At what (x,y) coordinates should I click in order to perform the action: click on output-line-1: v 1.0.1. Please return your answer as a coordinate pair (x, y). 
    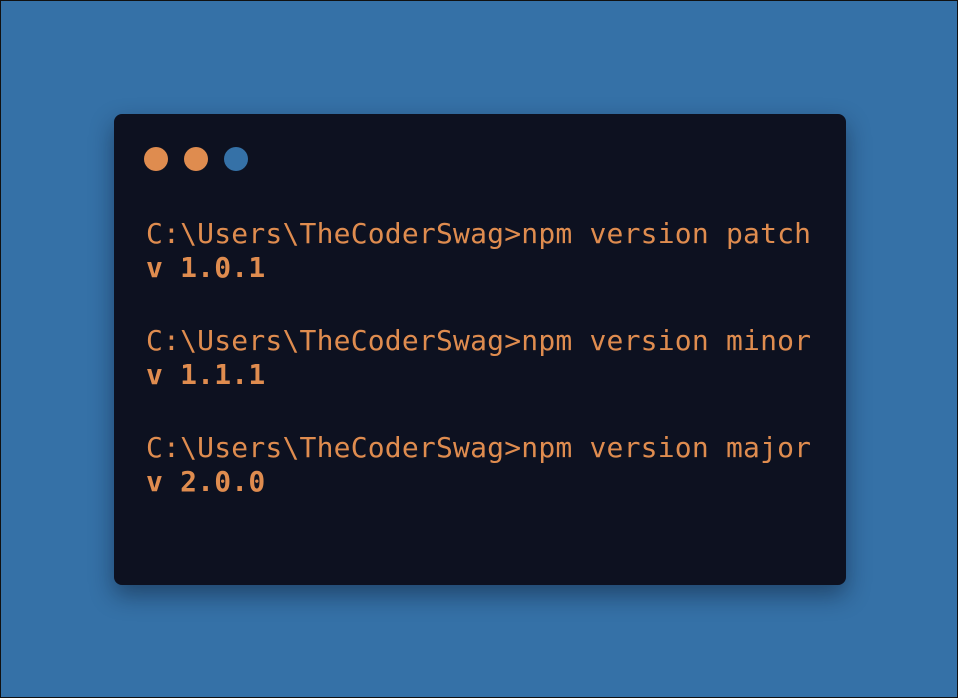
    Looking at the image, I should click on (206, 267).